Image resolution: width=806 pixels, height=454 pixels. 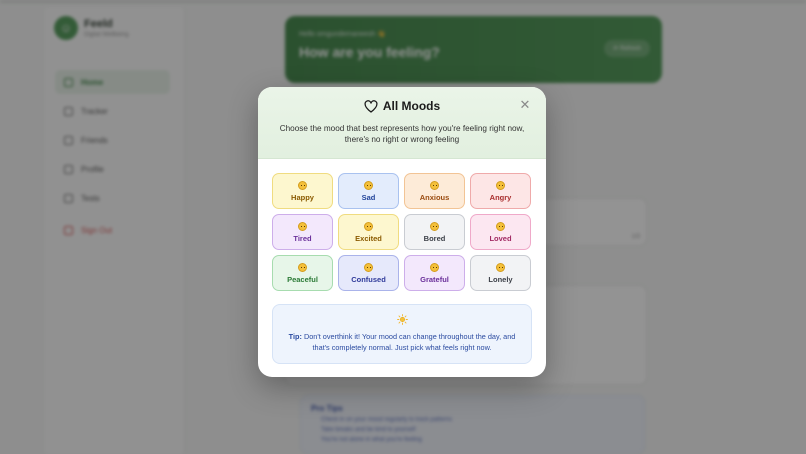 I want to click on sun-icon, so click(x=402, y=319).